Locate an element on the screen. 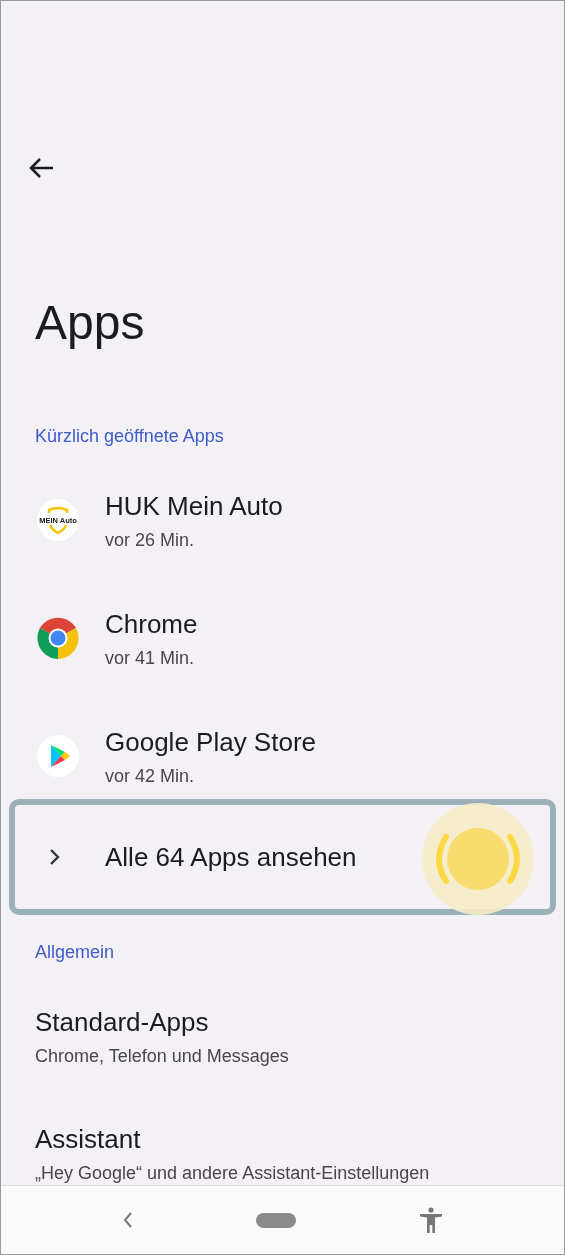 The image size is (565, 1255). last-opened-time: vor 42 Min. is located at coordinates (150, 776).